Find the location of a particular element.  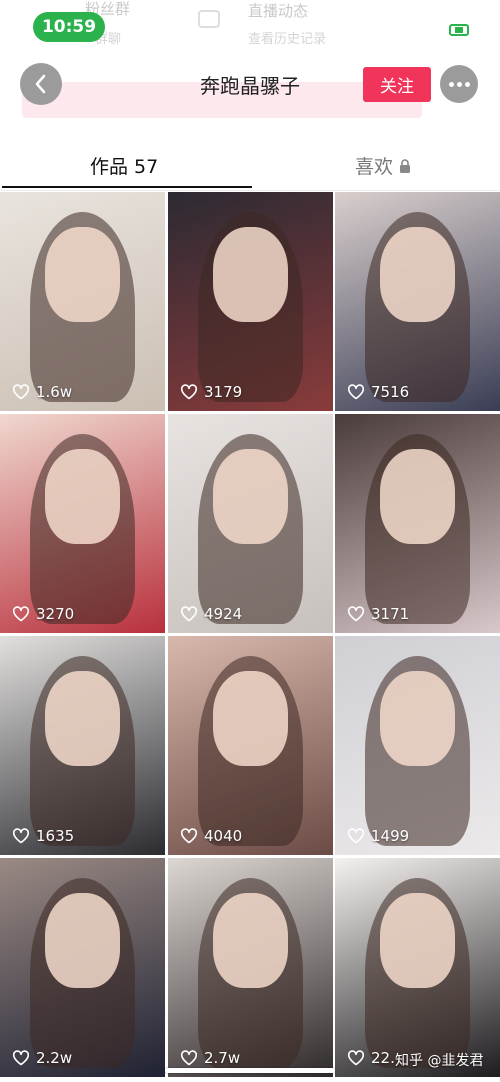

tab-works: 作品 57 is located at coordinates (124, 165).